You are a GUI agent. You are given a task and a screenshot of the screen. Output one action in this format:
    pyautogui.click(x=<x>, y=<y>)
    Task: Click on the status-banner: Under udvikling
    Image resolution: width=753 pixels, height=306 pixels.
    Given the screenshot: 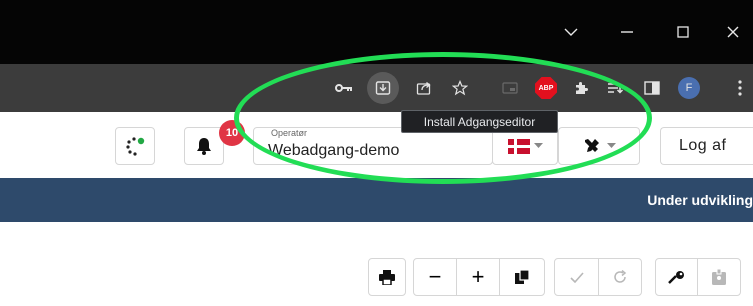 What is the action you would take?
    pyautogui.click(x=376, y=200)
    